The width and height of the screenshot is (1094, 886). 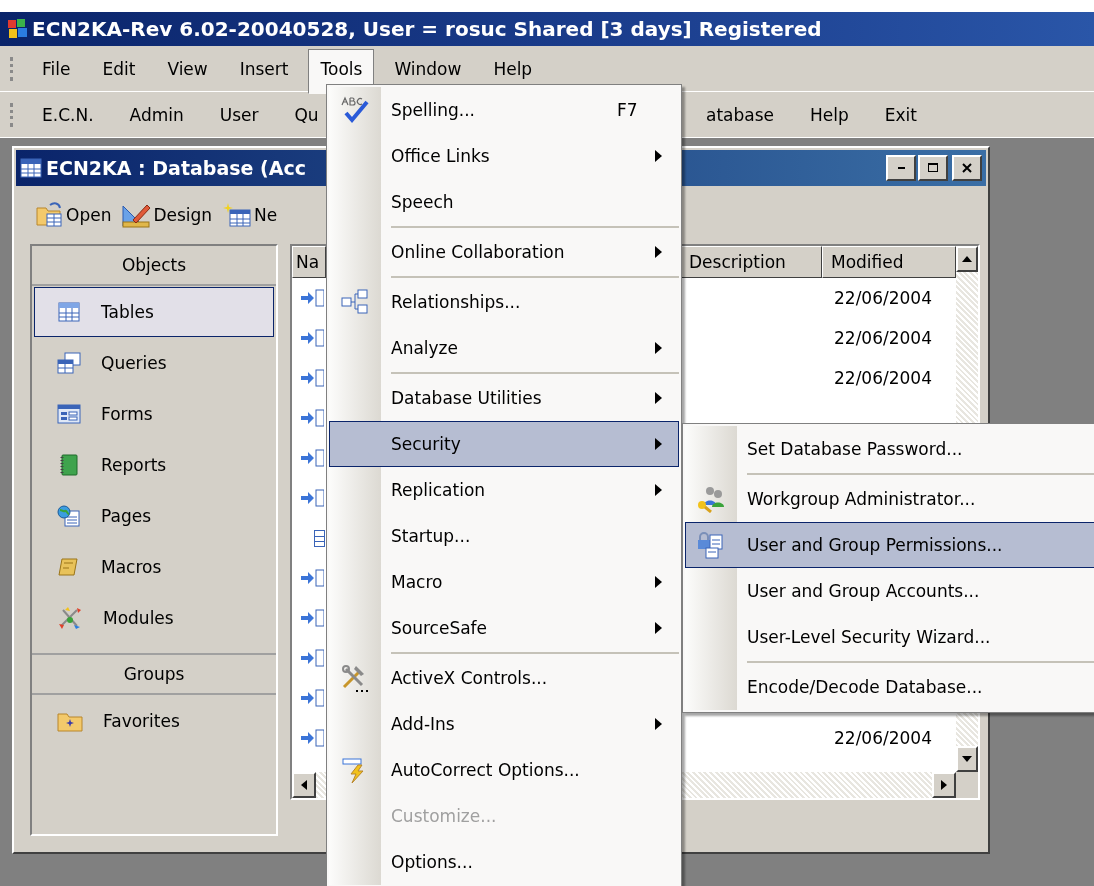 I want to click on maximize-button, so click(x=933, y=168).